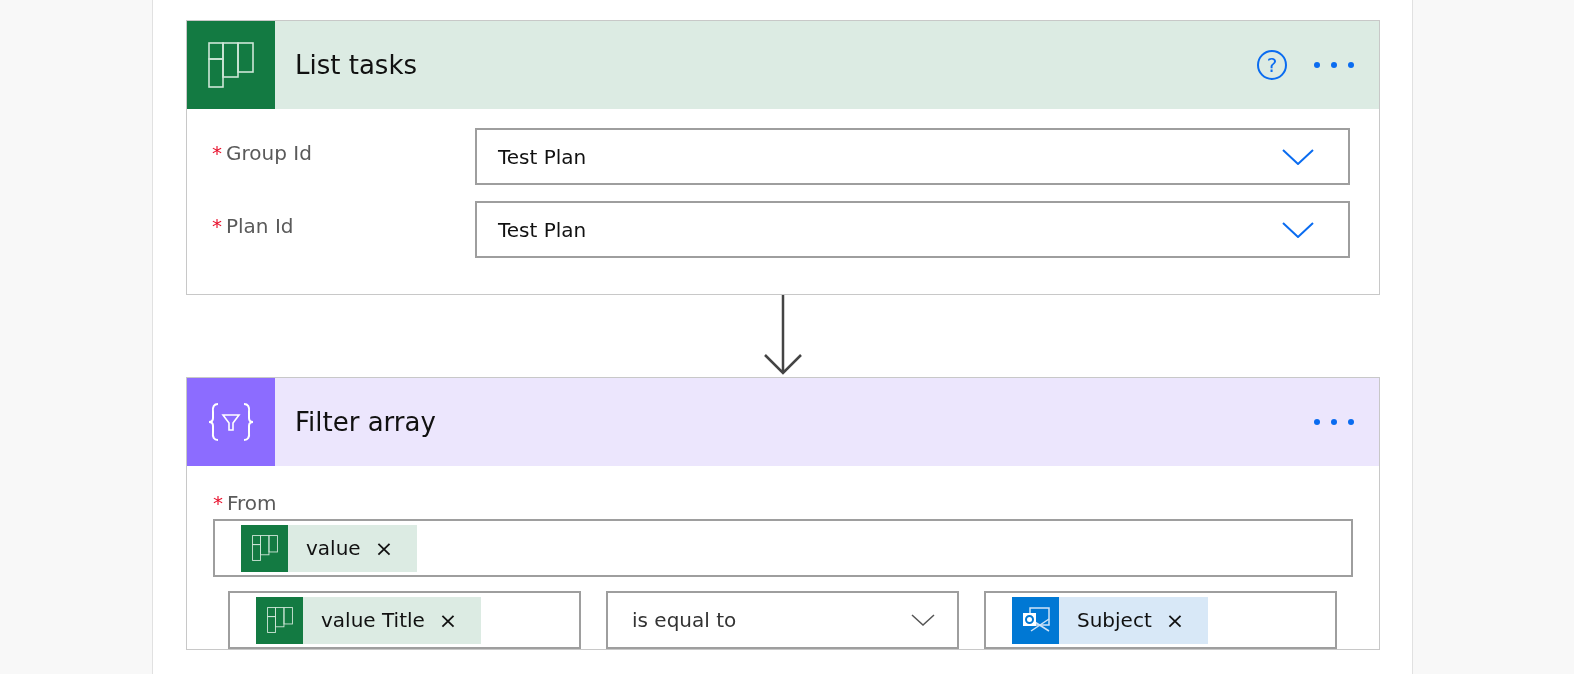  What do you see at coordinates (365, 422) in the screenshot?
I see `card-title: Filter array` at bounding box center [365, 422].